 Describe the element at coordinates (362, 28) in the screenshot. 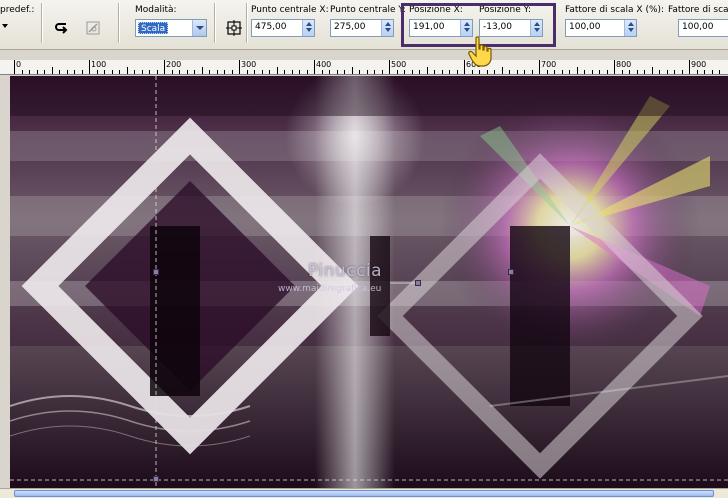

I see `center-y-input: 275,00` at that location.